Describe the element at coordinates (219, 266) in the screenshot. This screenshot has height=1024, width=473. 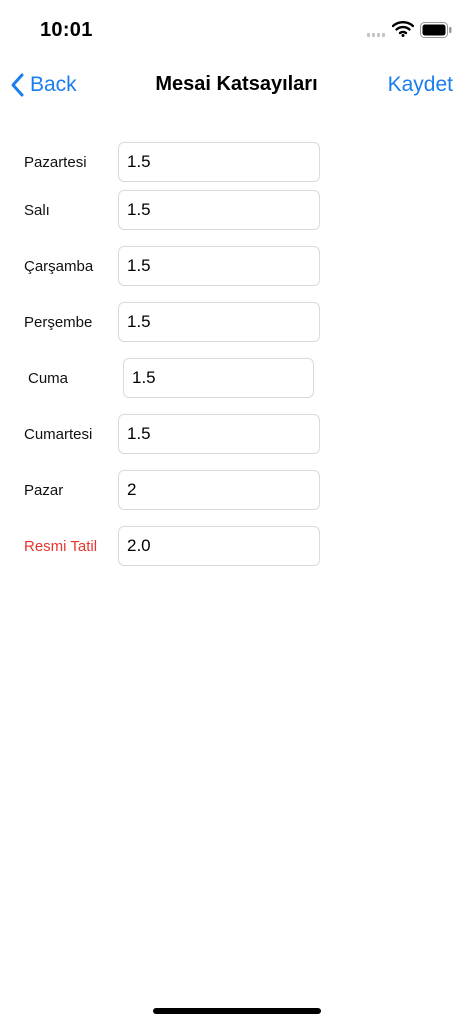
I see `input-carsamba` at that location.